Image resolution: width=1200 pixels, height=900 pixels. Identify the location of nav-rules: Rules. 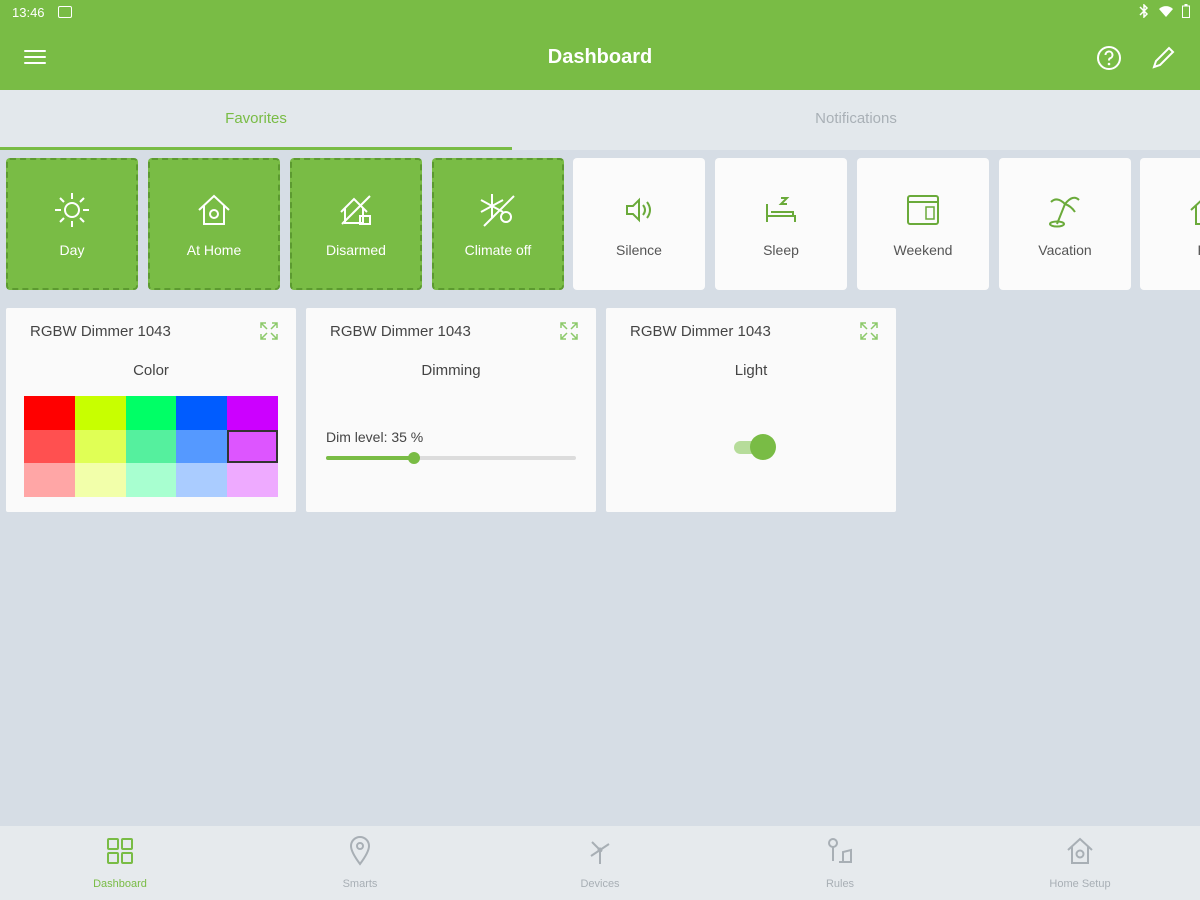
(840, 863).